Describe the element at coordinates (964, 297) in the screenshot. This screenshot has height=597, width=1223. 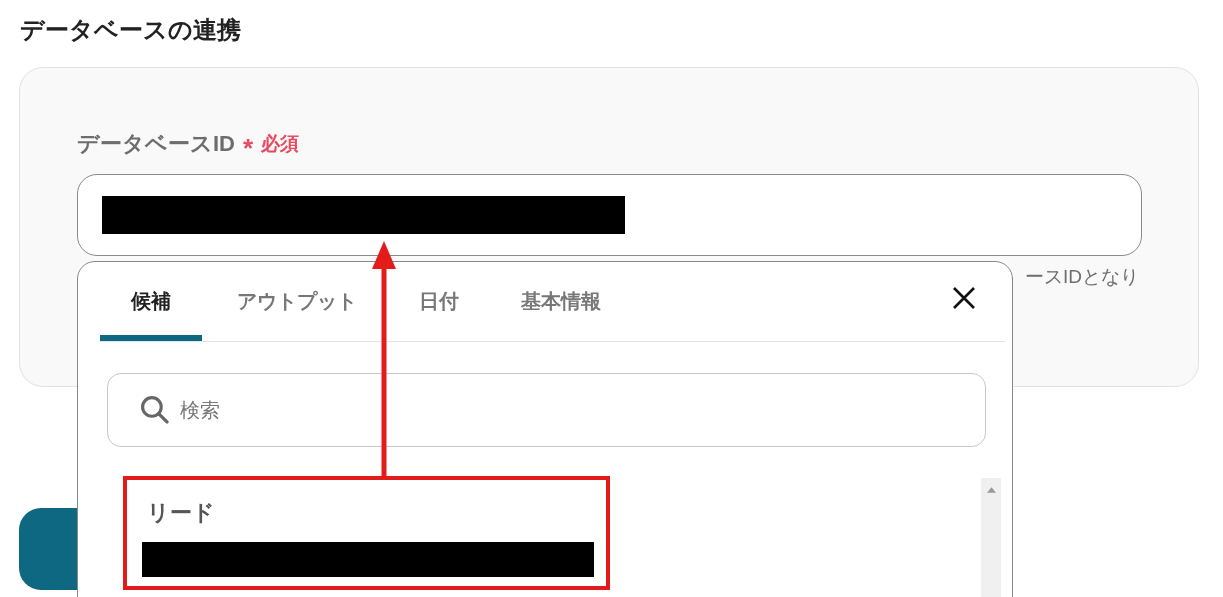
I see `close-icon` at that location.